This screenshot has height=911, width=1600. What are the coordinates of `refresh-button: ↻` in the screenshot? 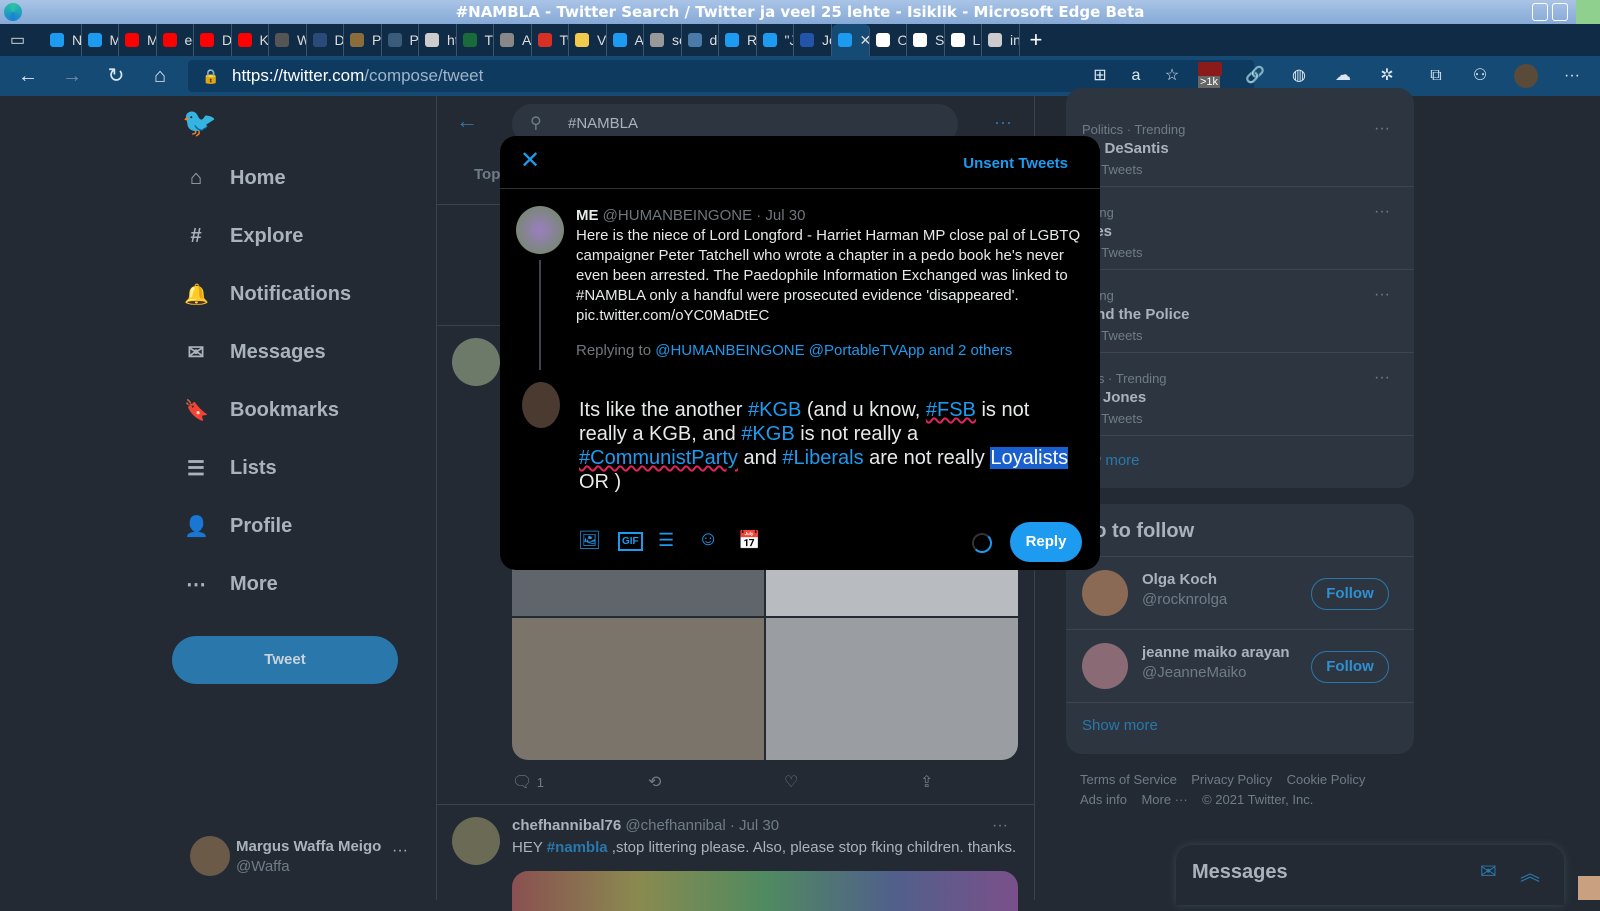 It's located at (116, 76).